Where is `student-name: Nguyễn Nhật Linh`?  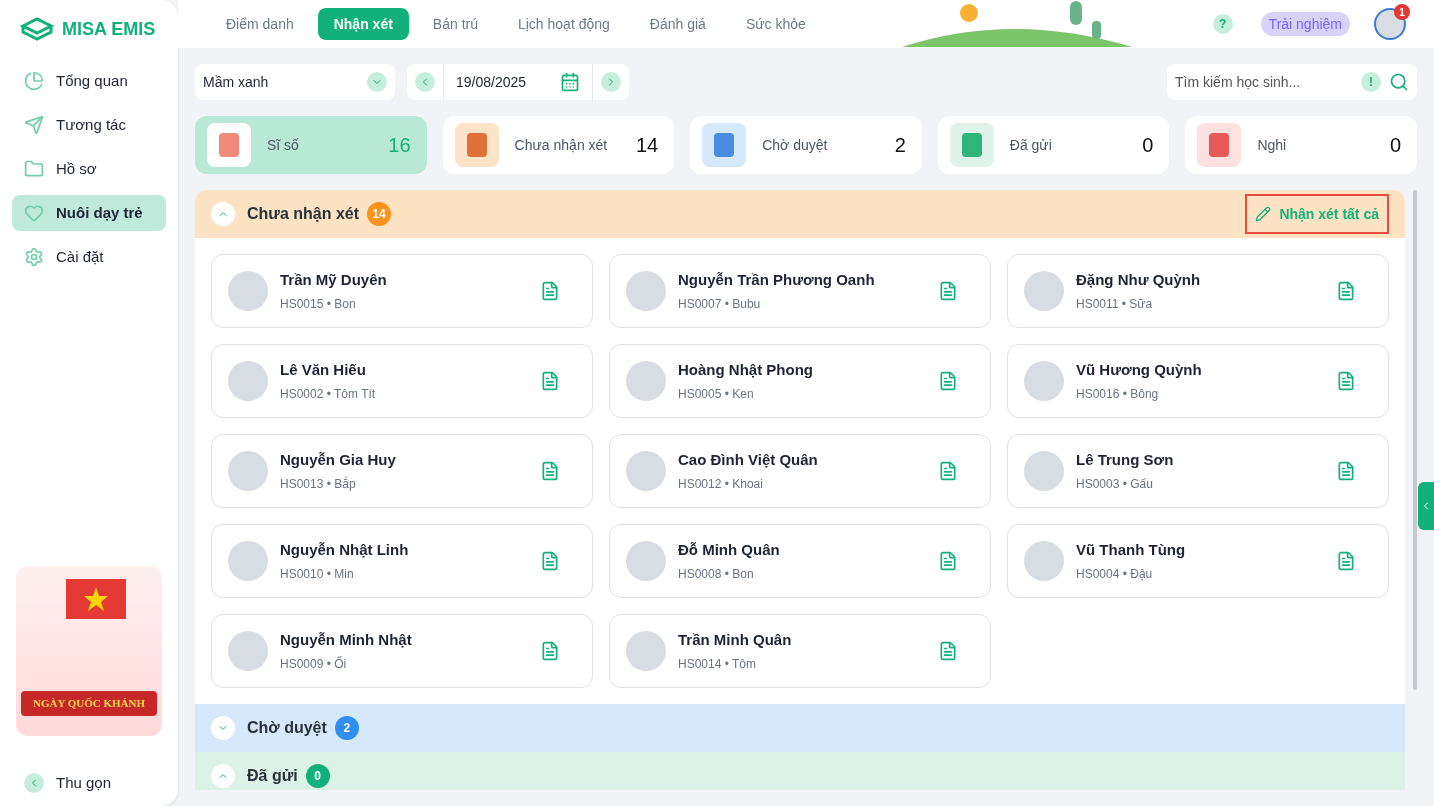
student-name: Nguyễn Nhật Linh is located at coordinates (345, 549).